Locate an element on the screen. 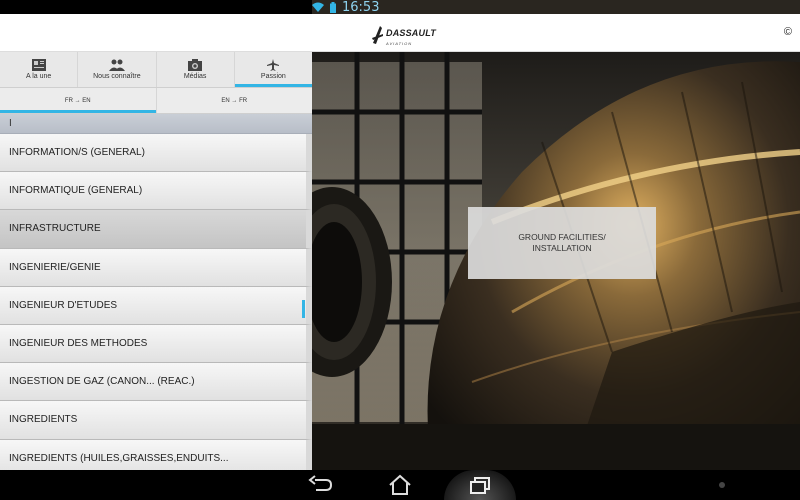  home-button is located at coordinates (400, 485).